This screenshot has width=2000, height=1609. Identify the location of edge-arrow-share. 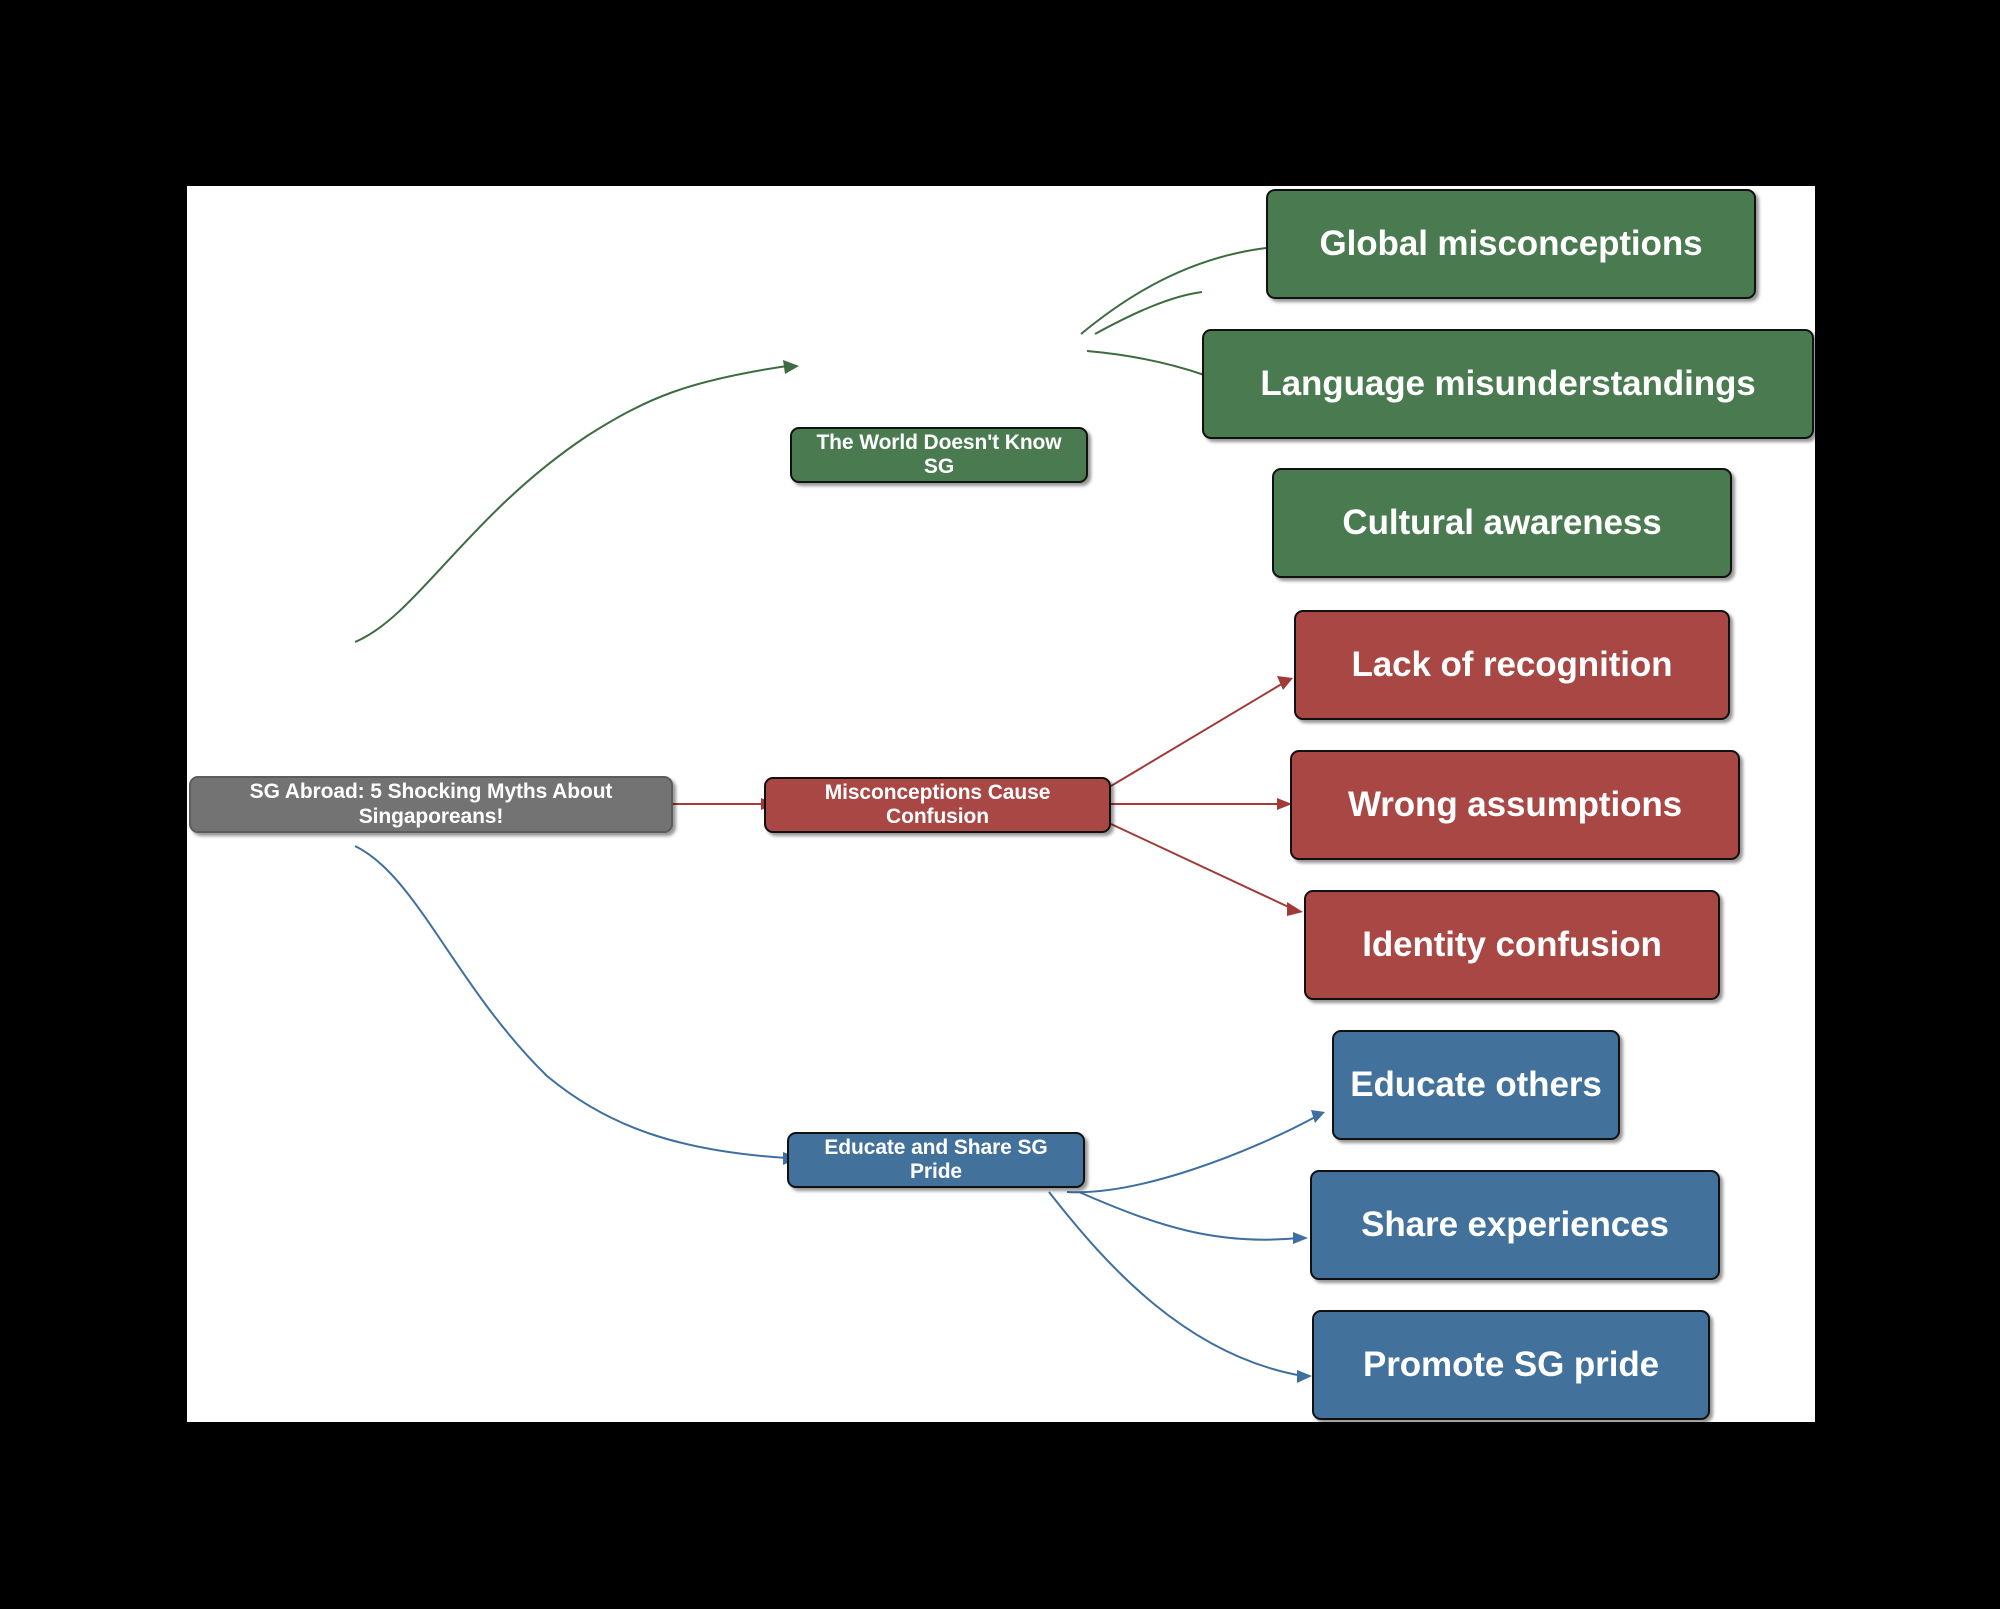
(1300, 1238).